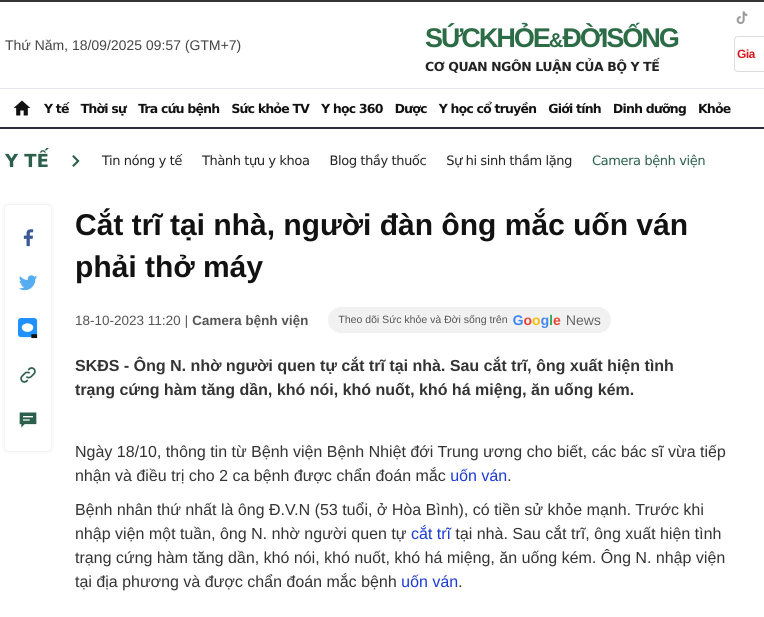 This screenshot has height=617, width=764. What do you see at coordinates (378, 161) in the screenshot?
I see `subnav-link: Blog thầy thuốc` at bounding box center [378, 161].